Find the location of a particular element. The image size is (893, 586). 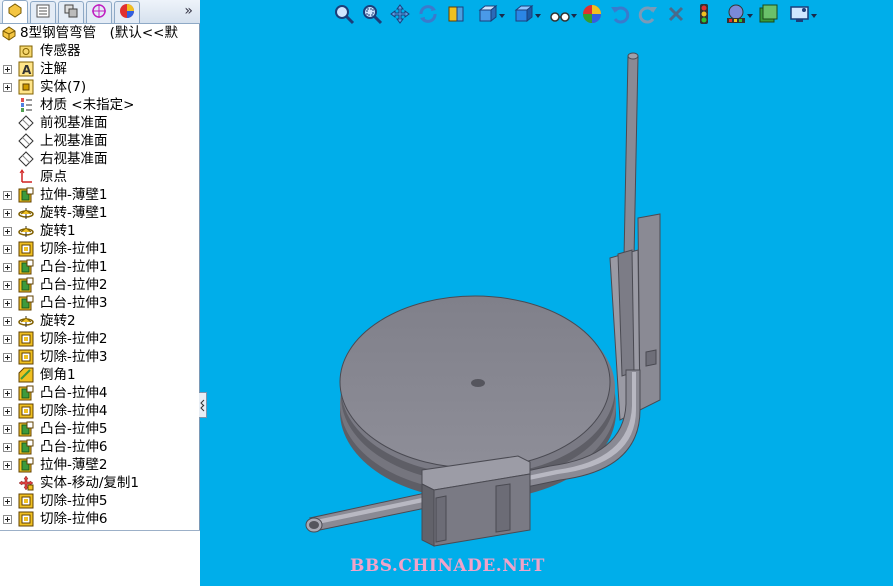

tree-item: 实体-移动/复制1 is located at coordinates (100, 483).